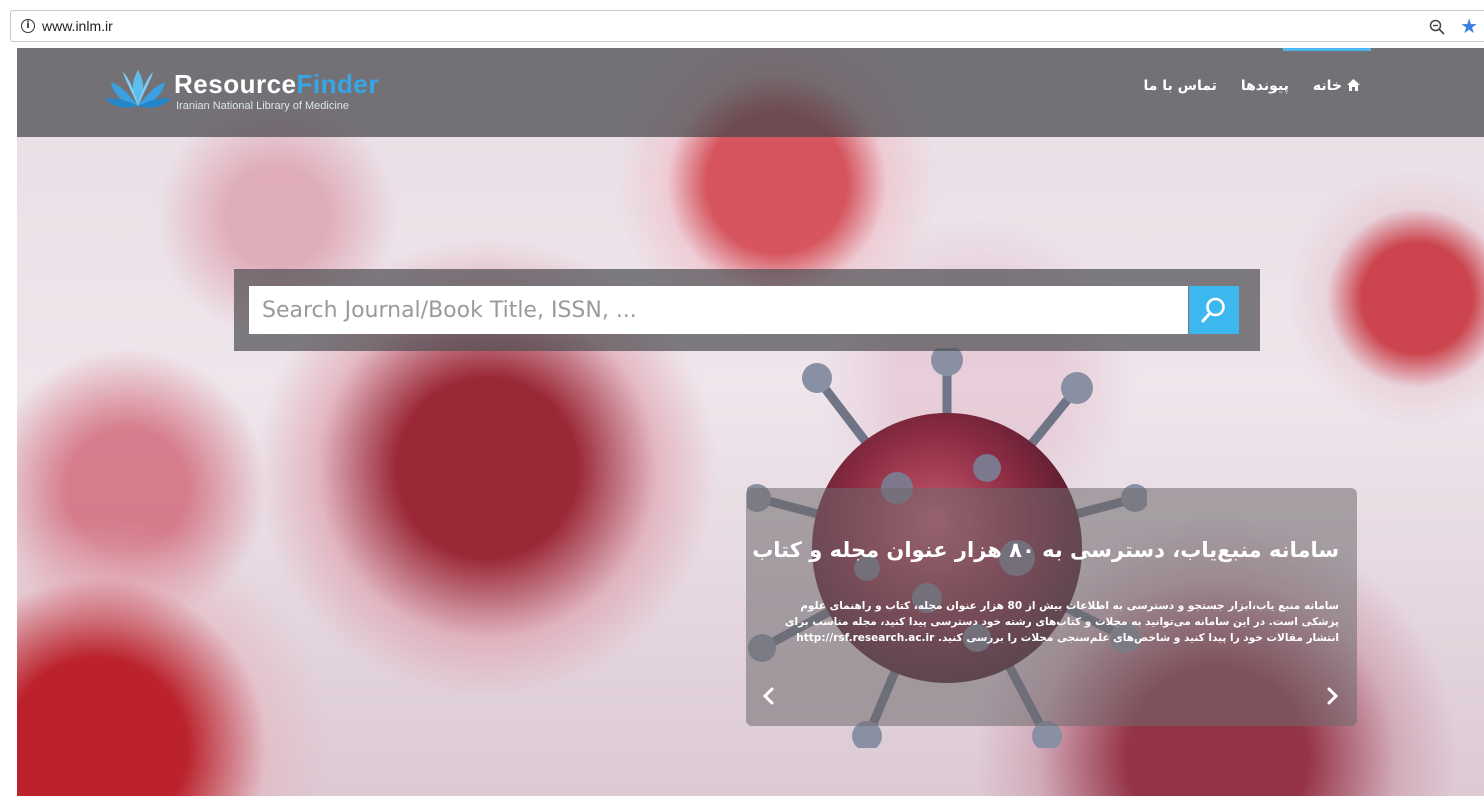  What do you see at coordinates (1327, 49) in the screenshot?
I see `nav-active-indicator` at bounding box center [1327, 49].